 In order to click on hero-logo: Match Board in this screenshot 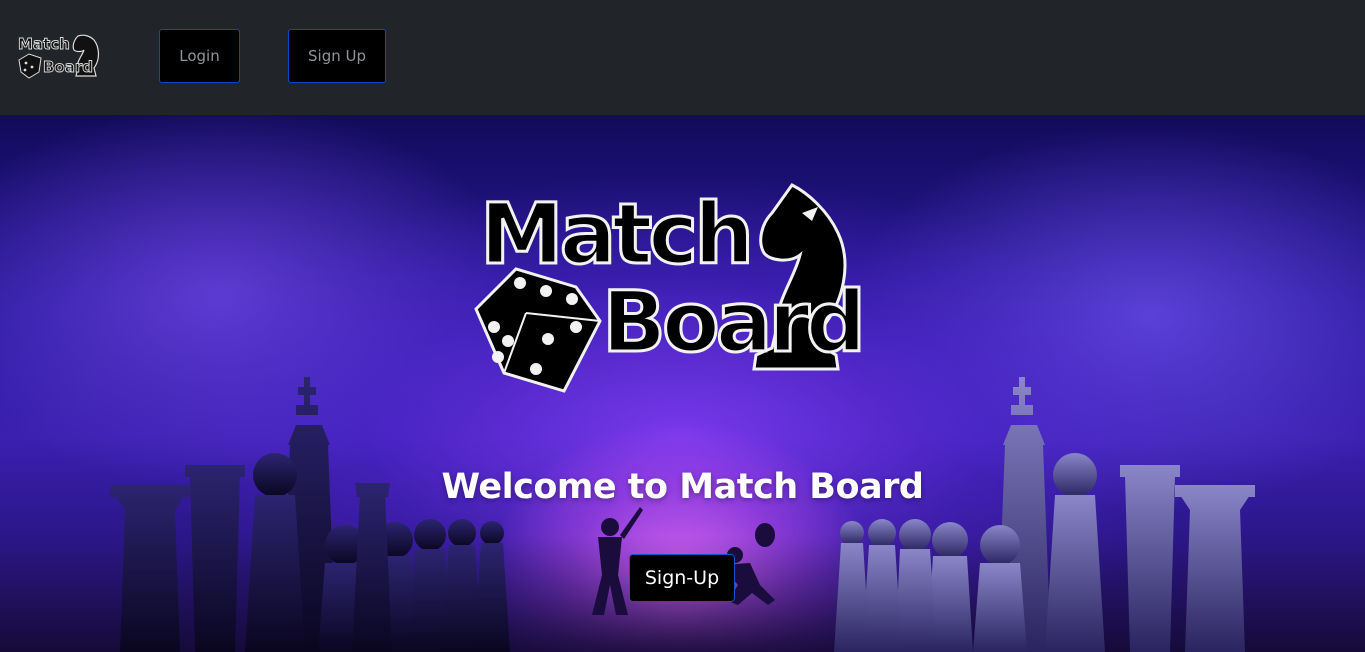, I will do `click(670, 288)`.